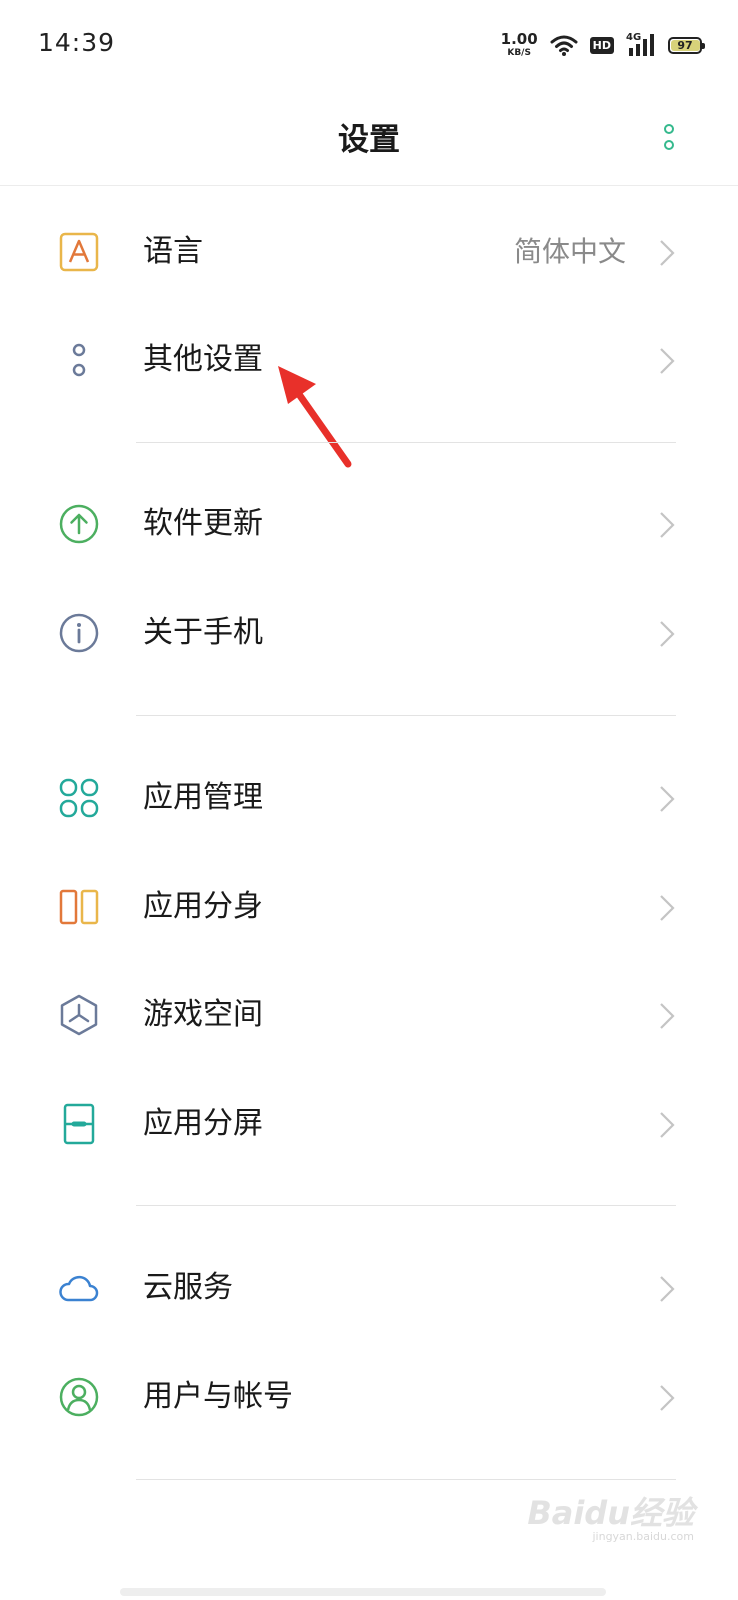  I want to click on signal-icon: 4G, so click(641, 45).